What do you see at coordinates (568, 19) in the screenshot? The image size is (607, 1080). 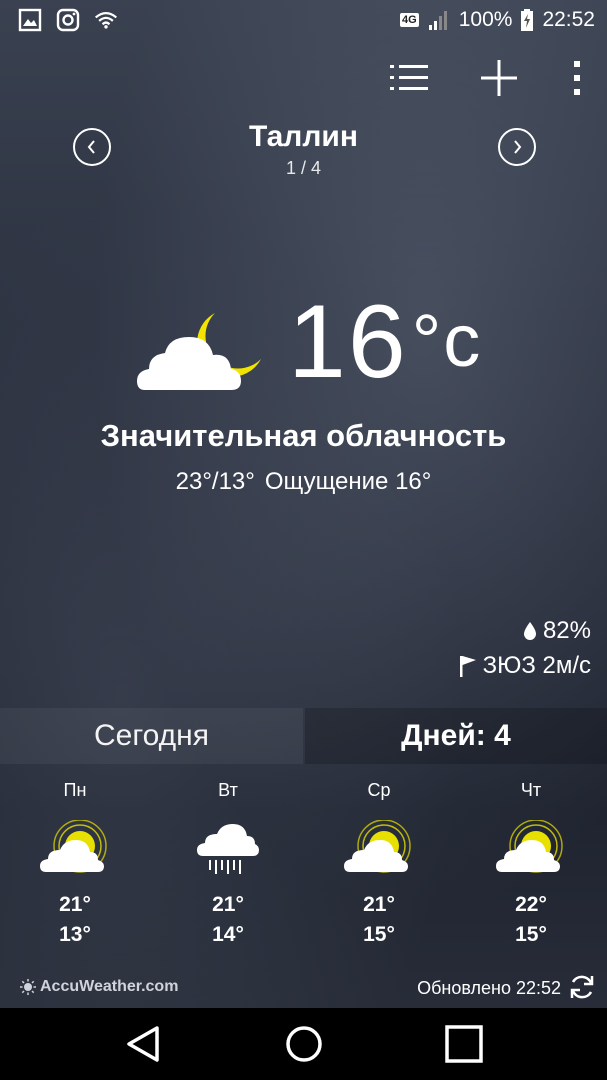 I see `status-time: 22:52` at bounding box center [568, 19].